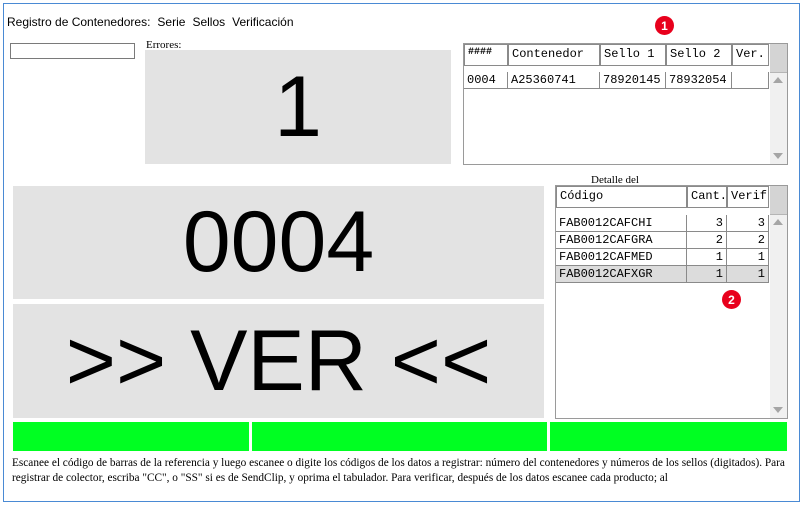 The height and width of the screenshot is (508, 805). What do you see at coordinates (621, 257) in the screenshot?
I see `cell-codigo: FAB0012CAFMED` at bounding box center [621, 257].